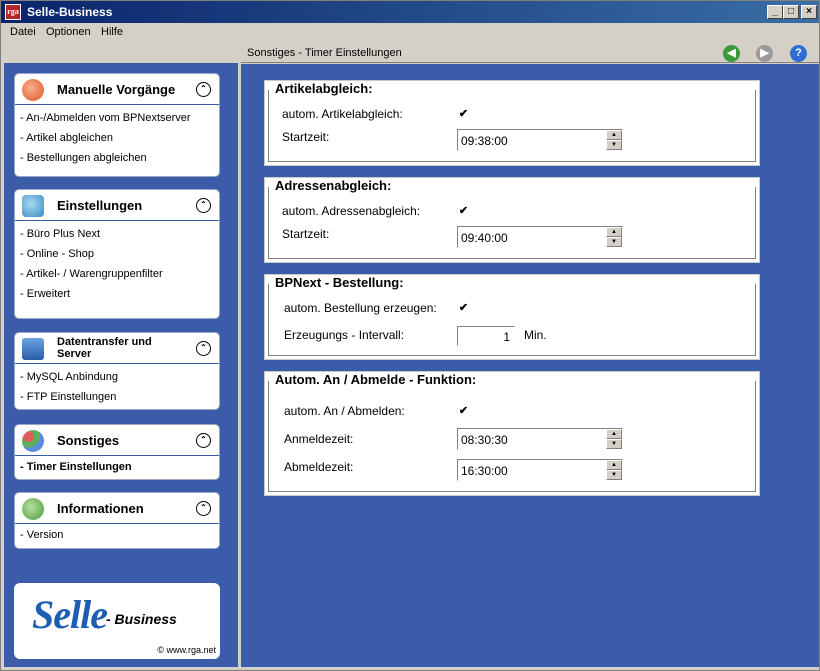 Image resolution: width=820 pixels, height=671 pixels. What do you see at coordinates (540, 470) in the screenshot?
I see `abmeldezeit-input: 16:30:00 ▲ ▼` at bounding box center [540, 470].